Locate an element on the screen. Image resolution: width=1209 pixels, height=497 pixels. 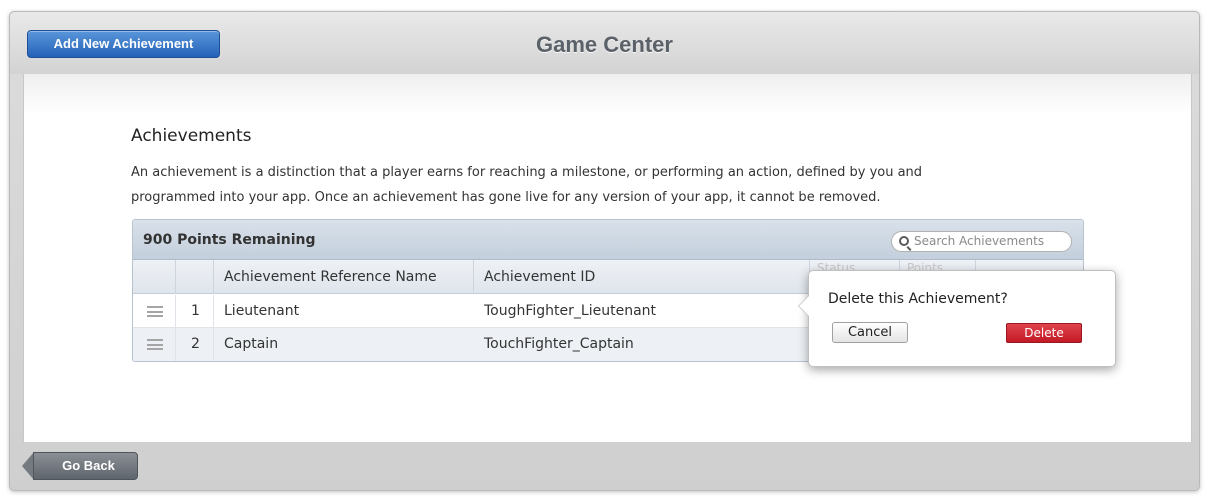
table-header-bar: 900 Points Remaining Search Achievements is located at coordinates (608, 240).